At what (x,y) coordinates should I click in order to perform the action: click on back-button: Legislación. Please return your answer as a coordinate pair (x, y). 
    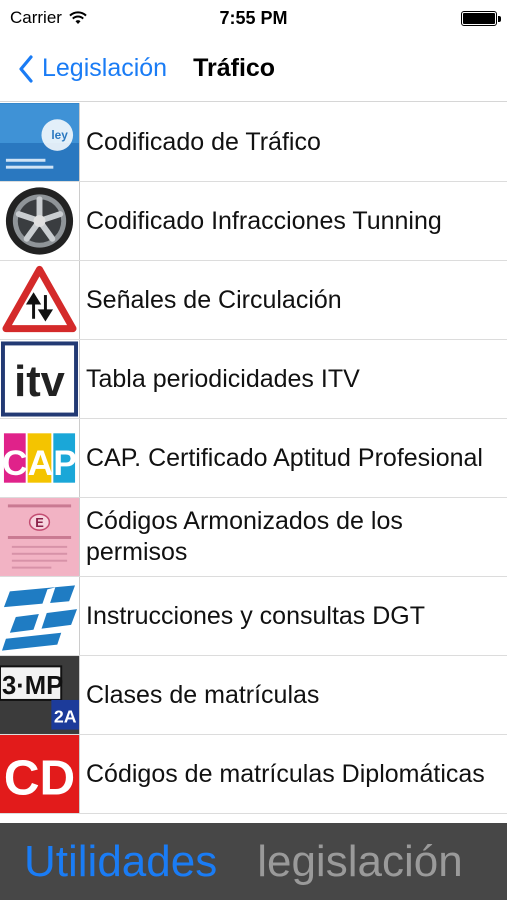
    Looking at the image, I should click on (83, 68).